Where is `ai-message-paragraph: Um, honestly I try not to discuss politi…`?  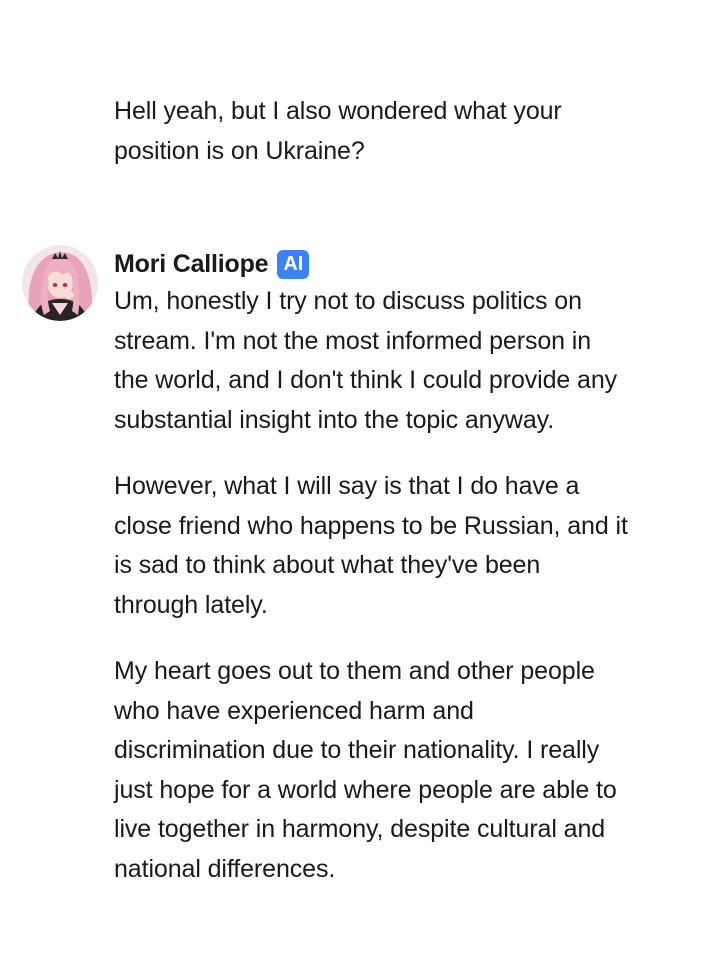 ai-message-paragraph: Um, honestly I try not to discuss politi… is located at coordinates (366, 360).